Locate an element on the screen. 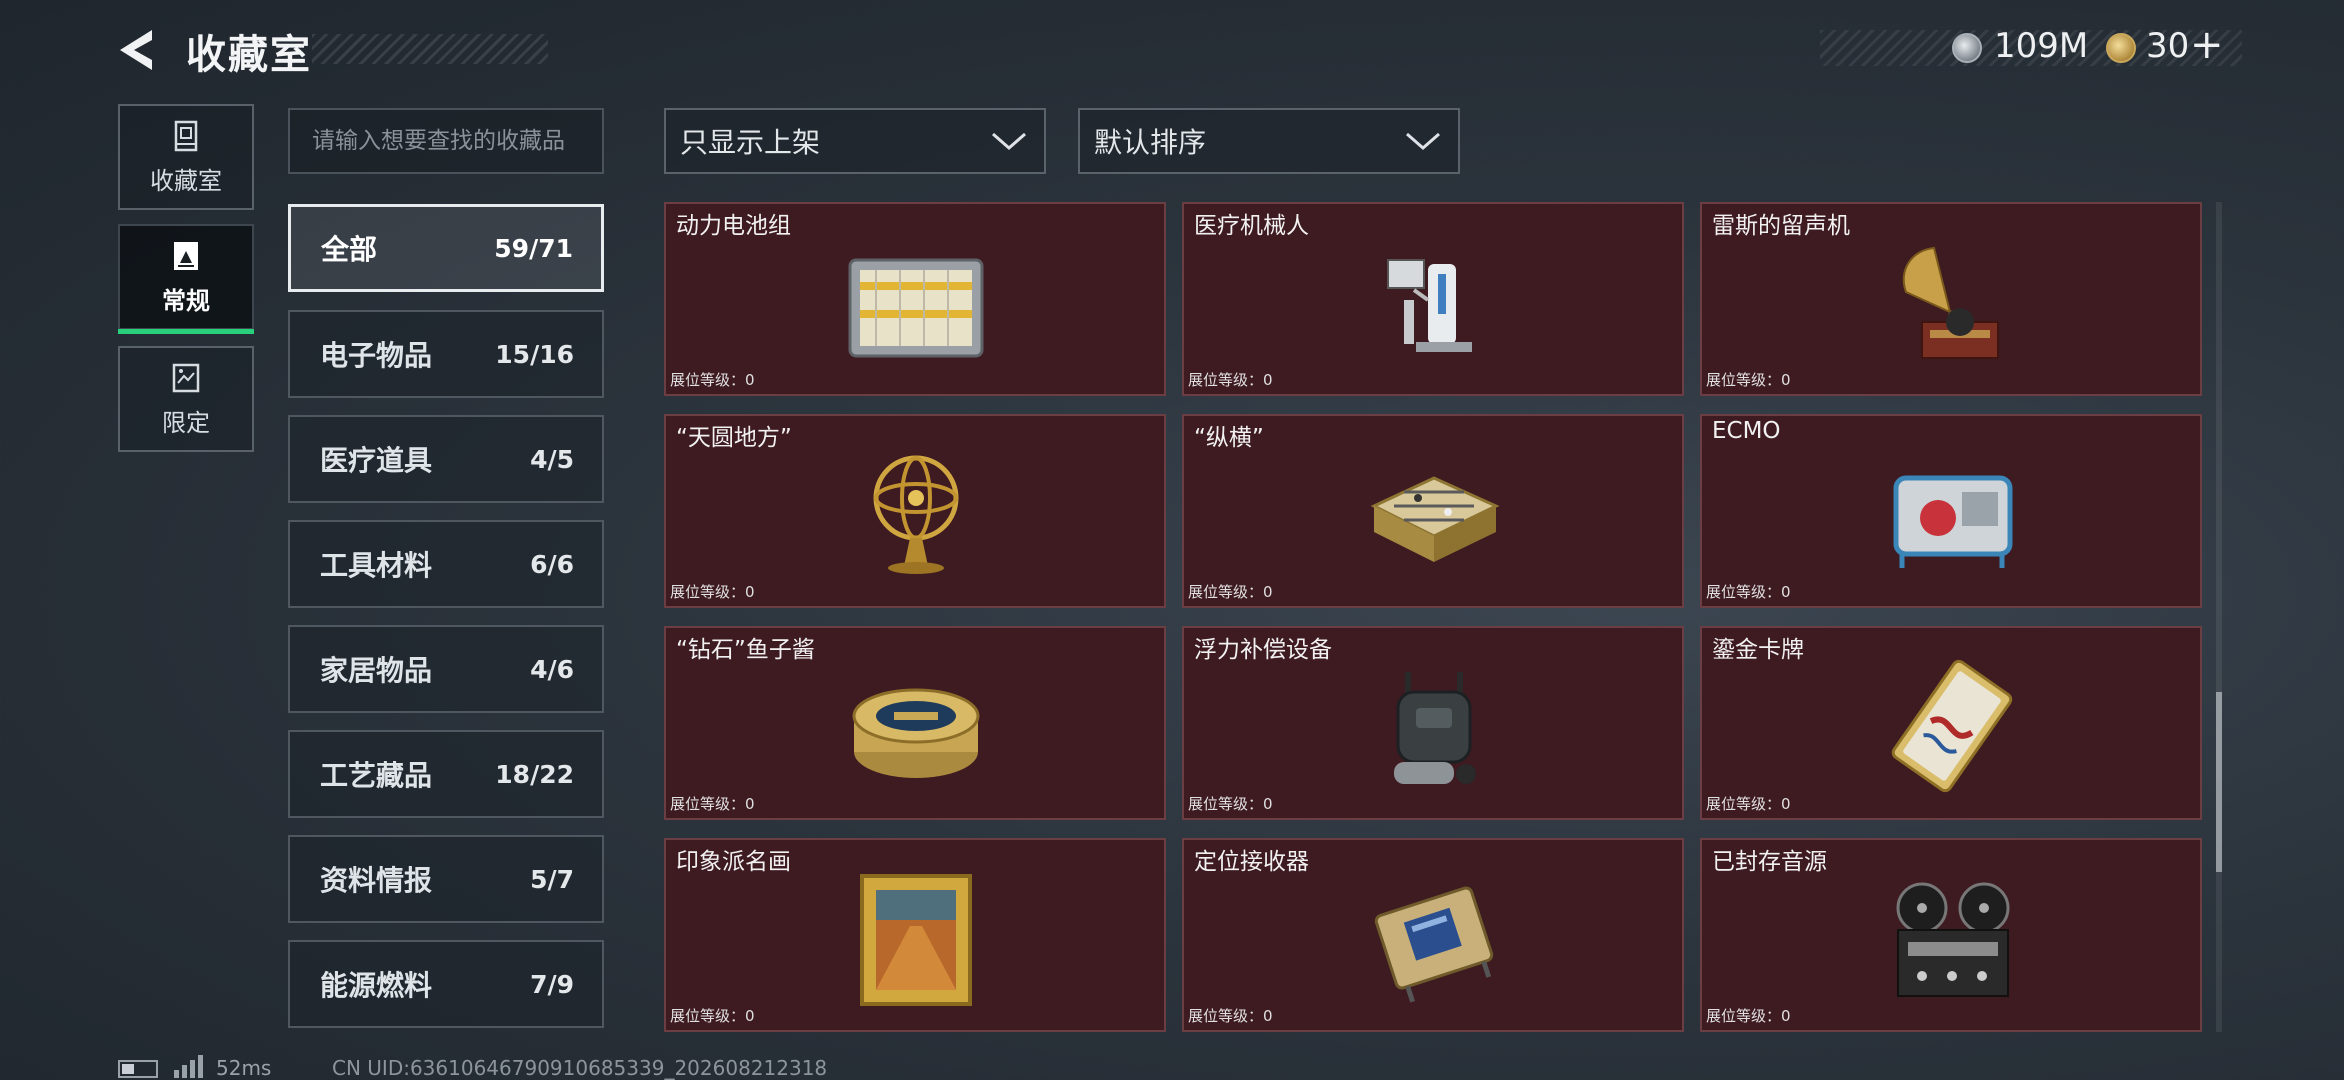 The height and width of the screenshot is (1080, 2344). scrollbar-thumb is located at coordinates (2219, 782).